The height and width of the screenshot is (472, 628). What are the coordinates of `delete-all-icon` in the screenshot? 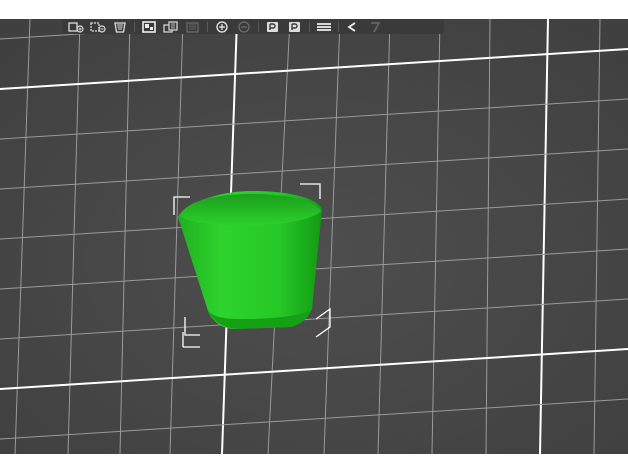 It's located at (120, 27).